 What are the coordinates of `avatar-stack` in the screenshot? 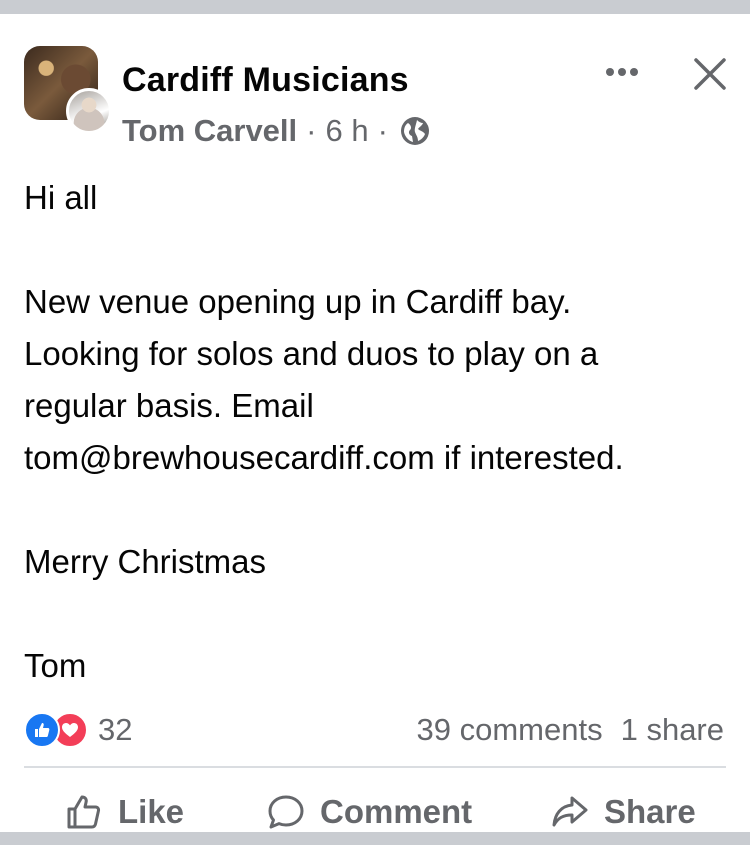 It's located at (68, 92).